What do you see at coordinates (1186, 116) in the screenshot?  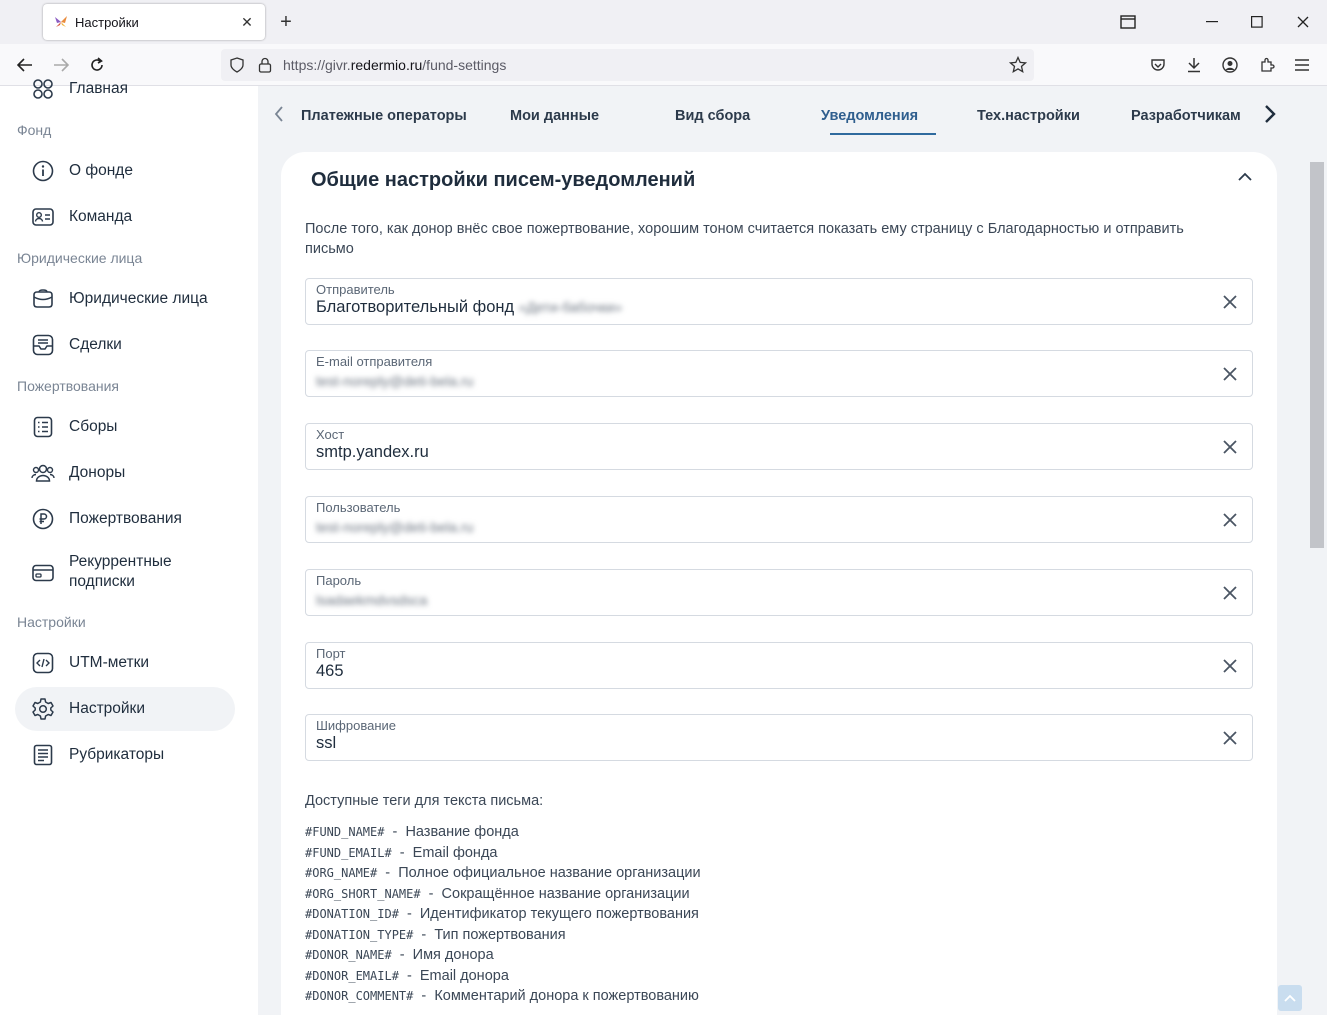 I see `tab-developers: Разработчикам` at bounding box center [1186, 116].